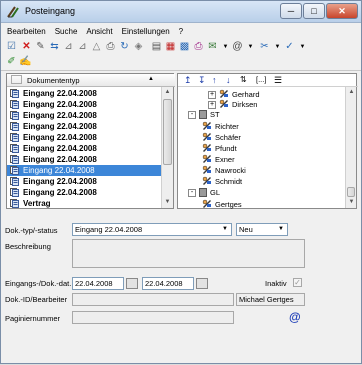 This screenshot has width=362, height=365. Describe the element at coordinates (243, 79) in the screenshot. I see `sort-az-icon: ⇅` at that location.